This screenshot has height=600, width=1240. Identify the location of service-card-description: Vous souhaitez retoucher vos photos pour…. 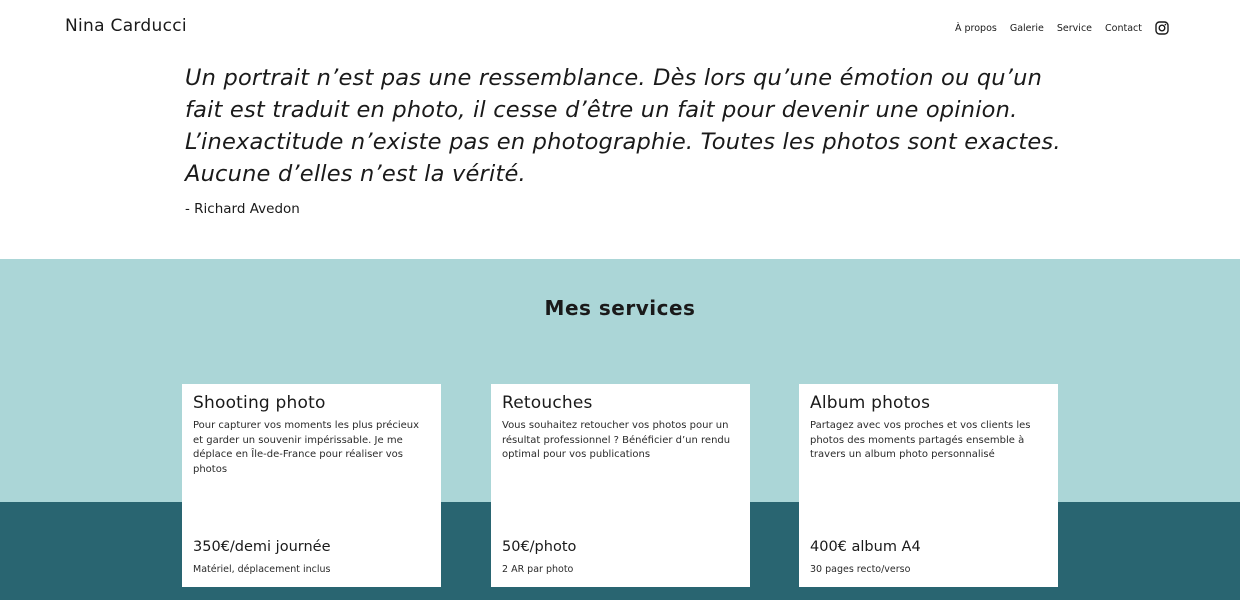
(616, 440).